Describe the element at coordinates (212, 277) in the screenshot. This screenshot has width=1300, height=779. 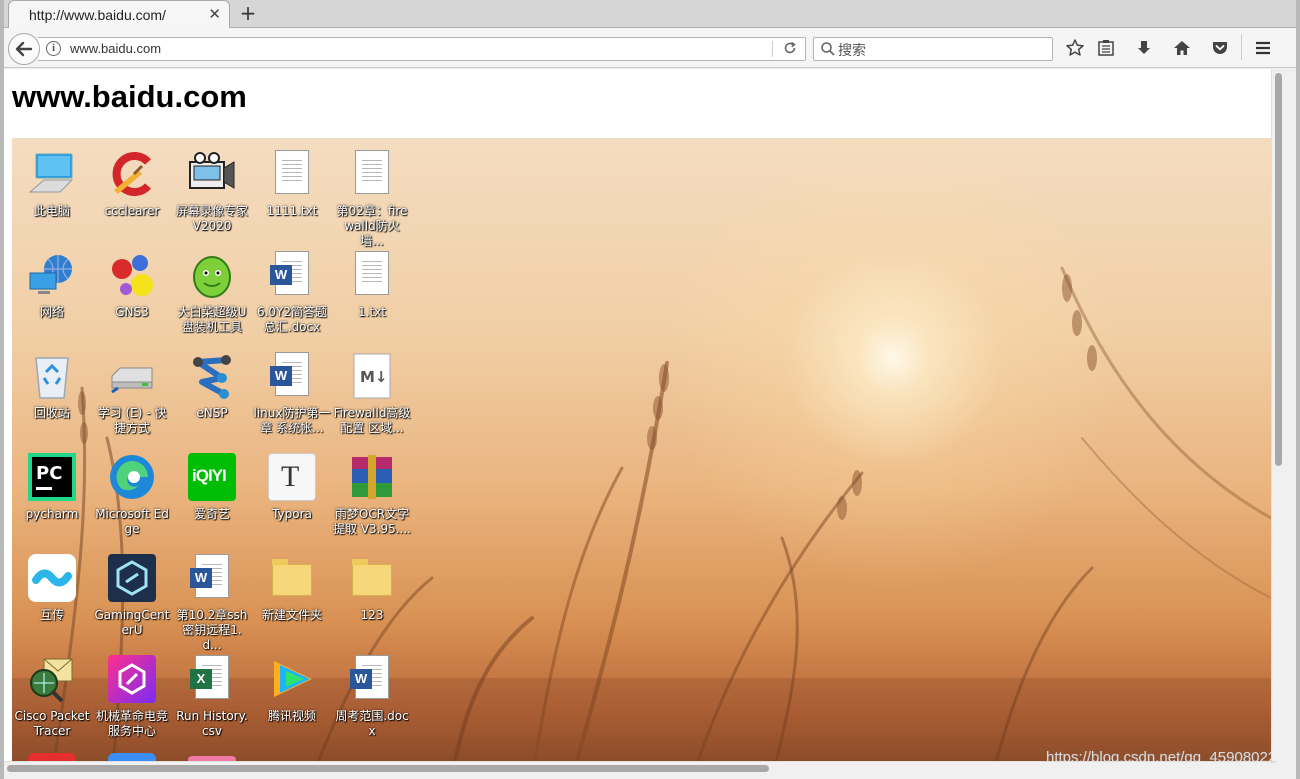
I see `cabbage-icon` at that location.